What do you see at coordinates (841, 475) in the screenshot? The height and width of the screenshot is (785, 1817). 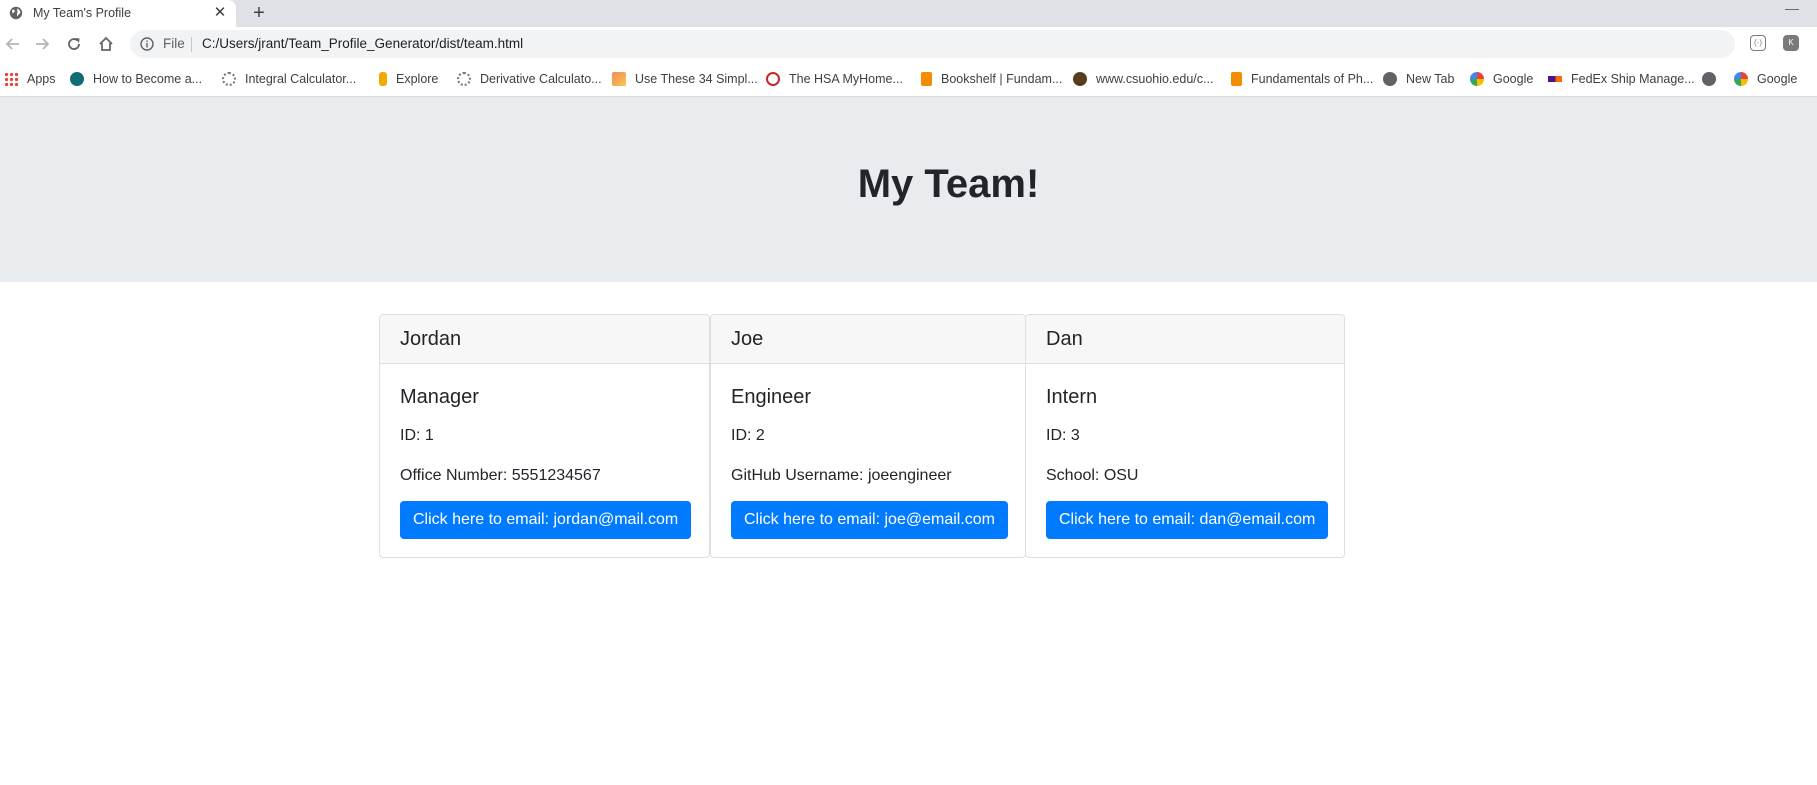 I see `github-username: GitHub Username: joeengineer` at bounding box center [841, 475].